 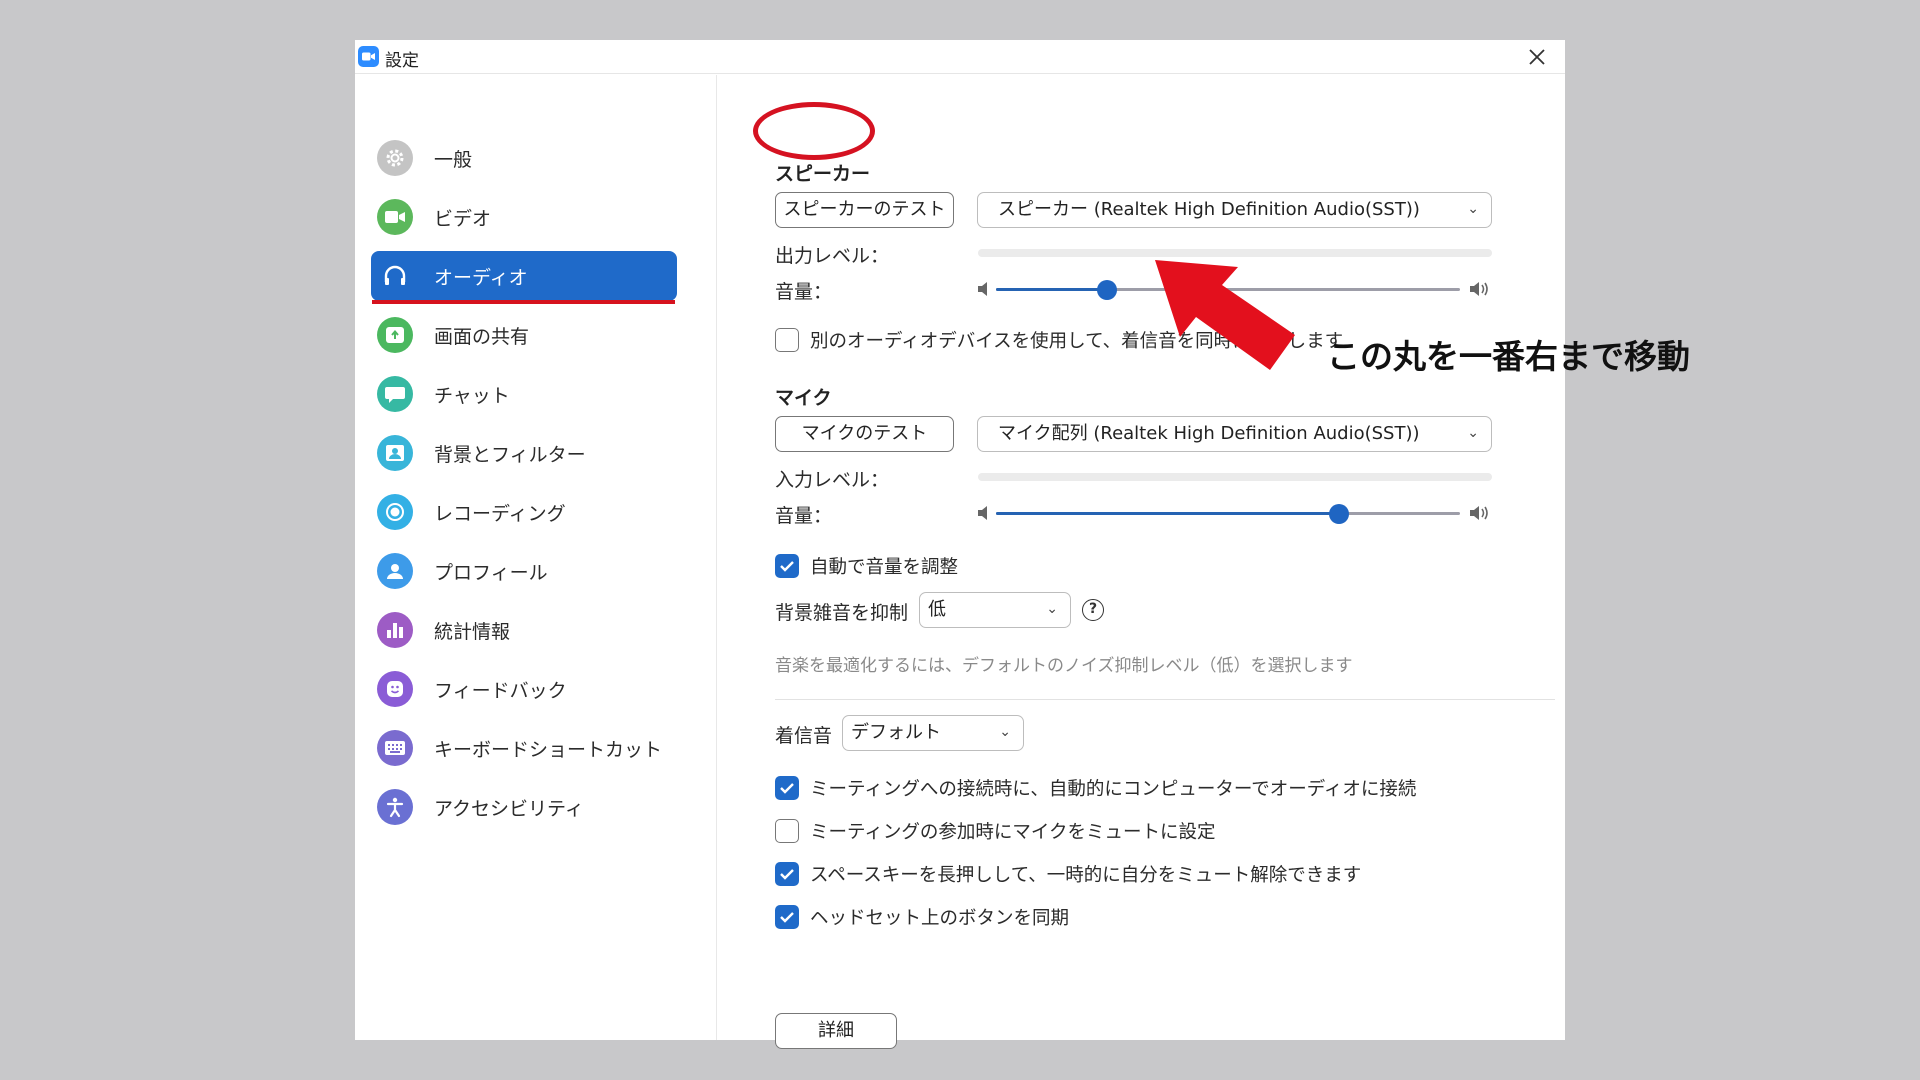 I want to click on sidebar-item-label: 背景とフィルター, so click(x=510, y=455).